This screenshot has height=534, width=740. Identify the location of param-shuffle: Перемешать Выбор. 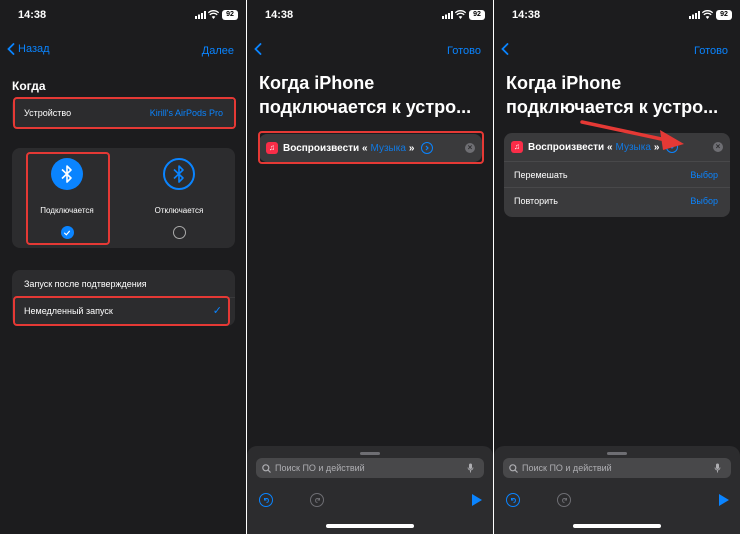
(617, 174).